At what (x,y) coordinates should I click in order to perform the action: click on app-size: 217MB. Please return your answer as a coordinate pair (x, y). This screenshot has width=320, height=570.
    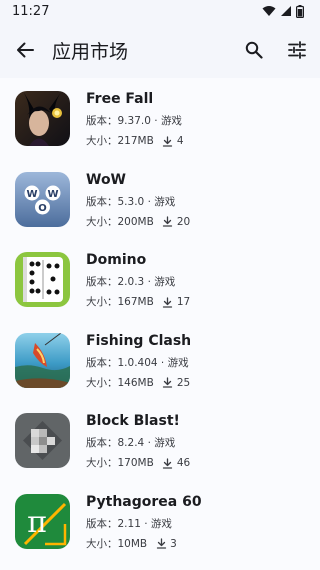
    Looking at the image, I should click on (135, 141).